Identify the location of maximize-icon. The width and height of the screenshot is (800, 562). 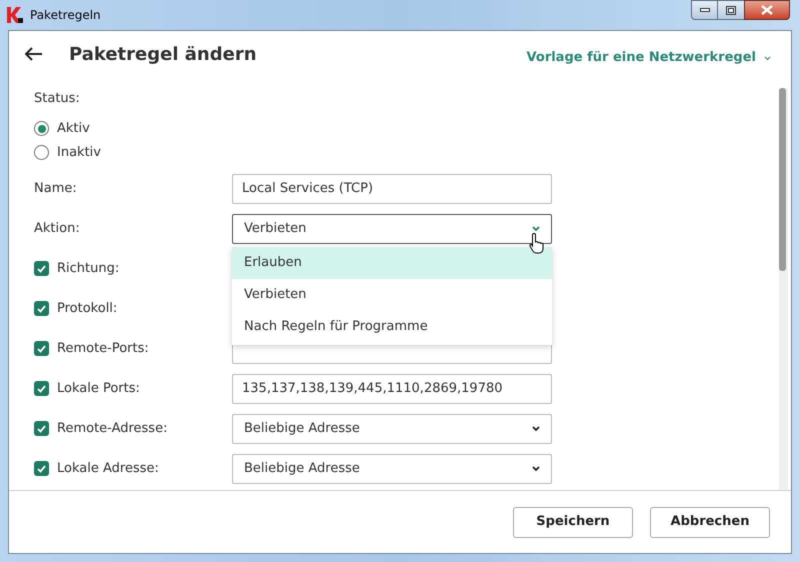
(731, 10).